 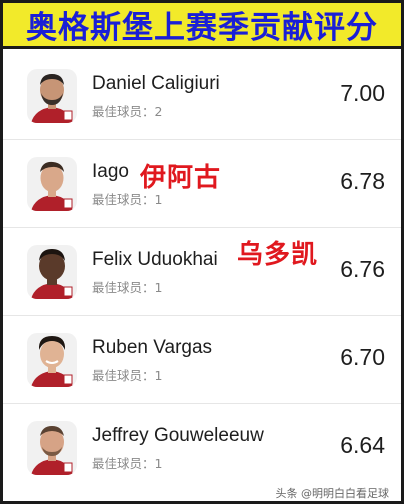 I want to click on rating-score: 6.78, so click(x=362, y=181).